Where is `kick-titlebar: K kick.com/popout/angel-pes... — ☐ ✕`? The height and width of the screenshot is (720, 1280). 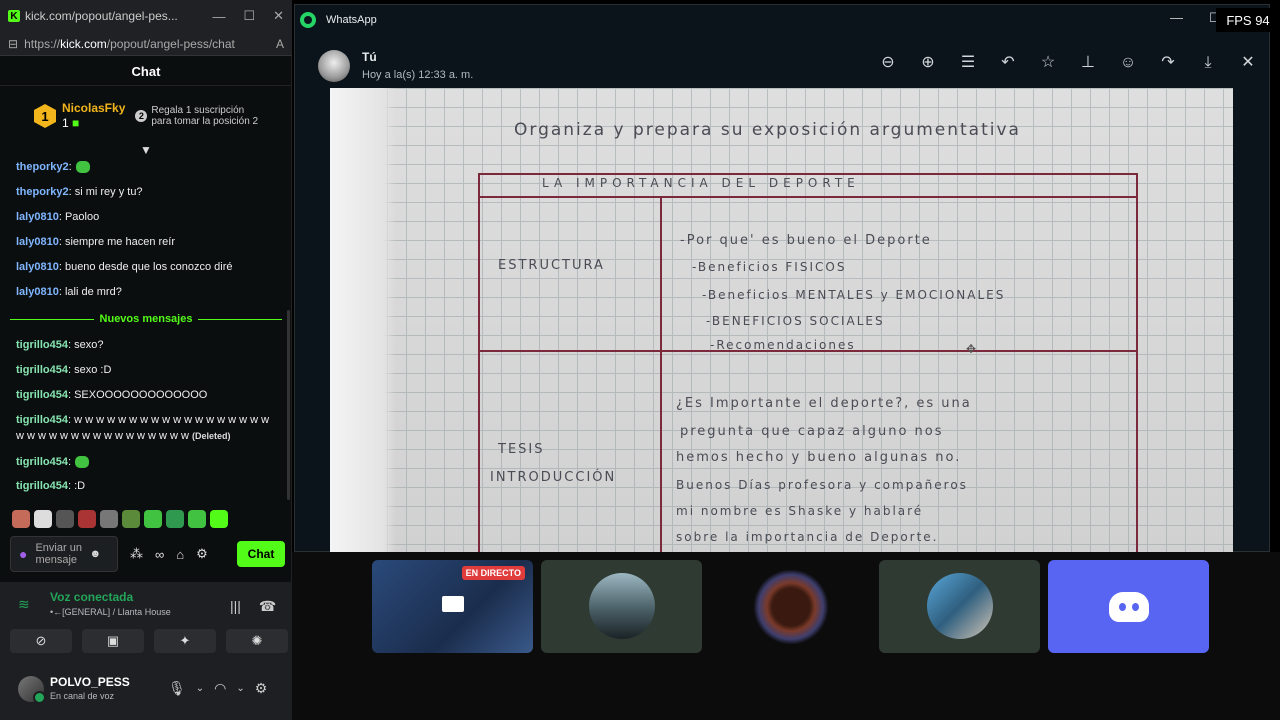 kick-titlebar: K kick.com/popout/angel-pes... — ☐ ✕ is located at coordinates (146, 16).